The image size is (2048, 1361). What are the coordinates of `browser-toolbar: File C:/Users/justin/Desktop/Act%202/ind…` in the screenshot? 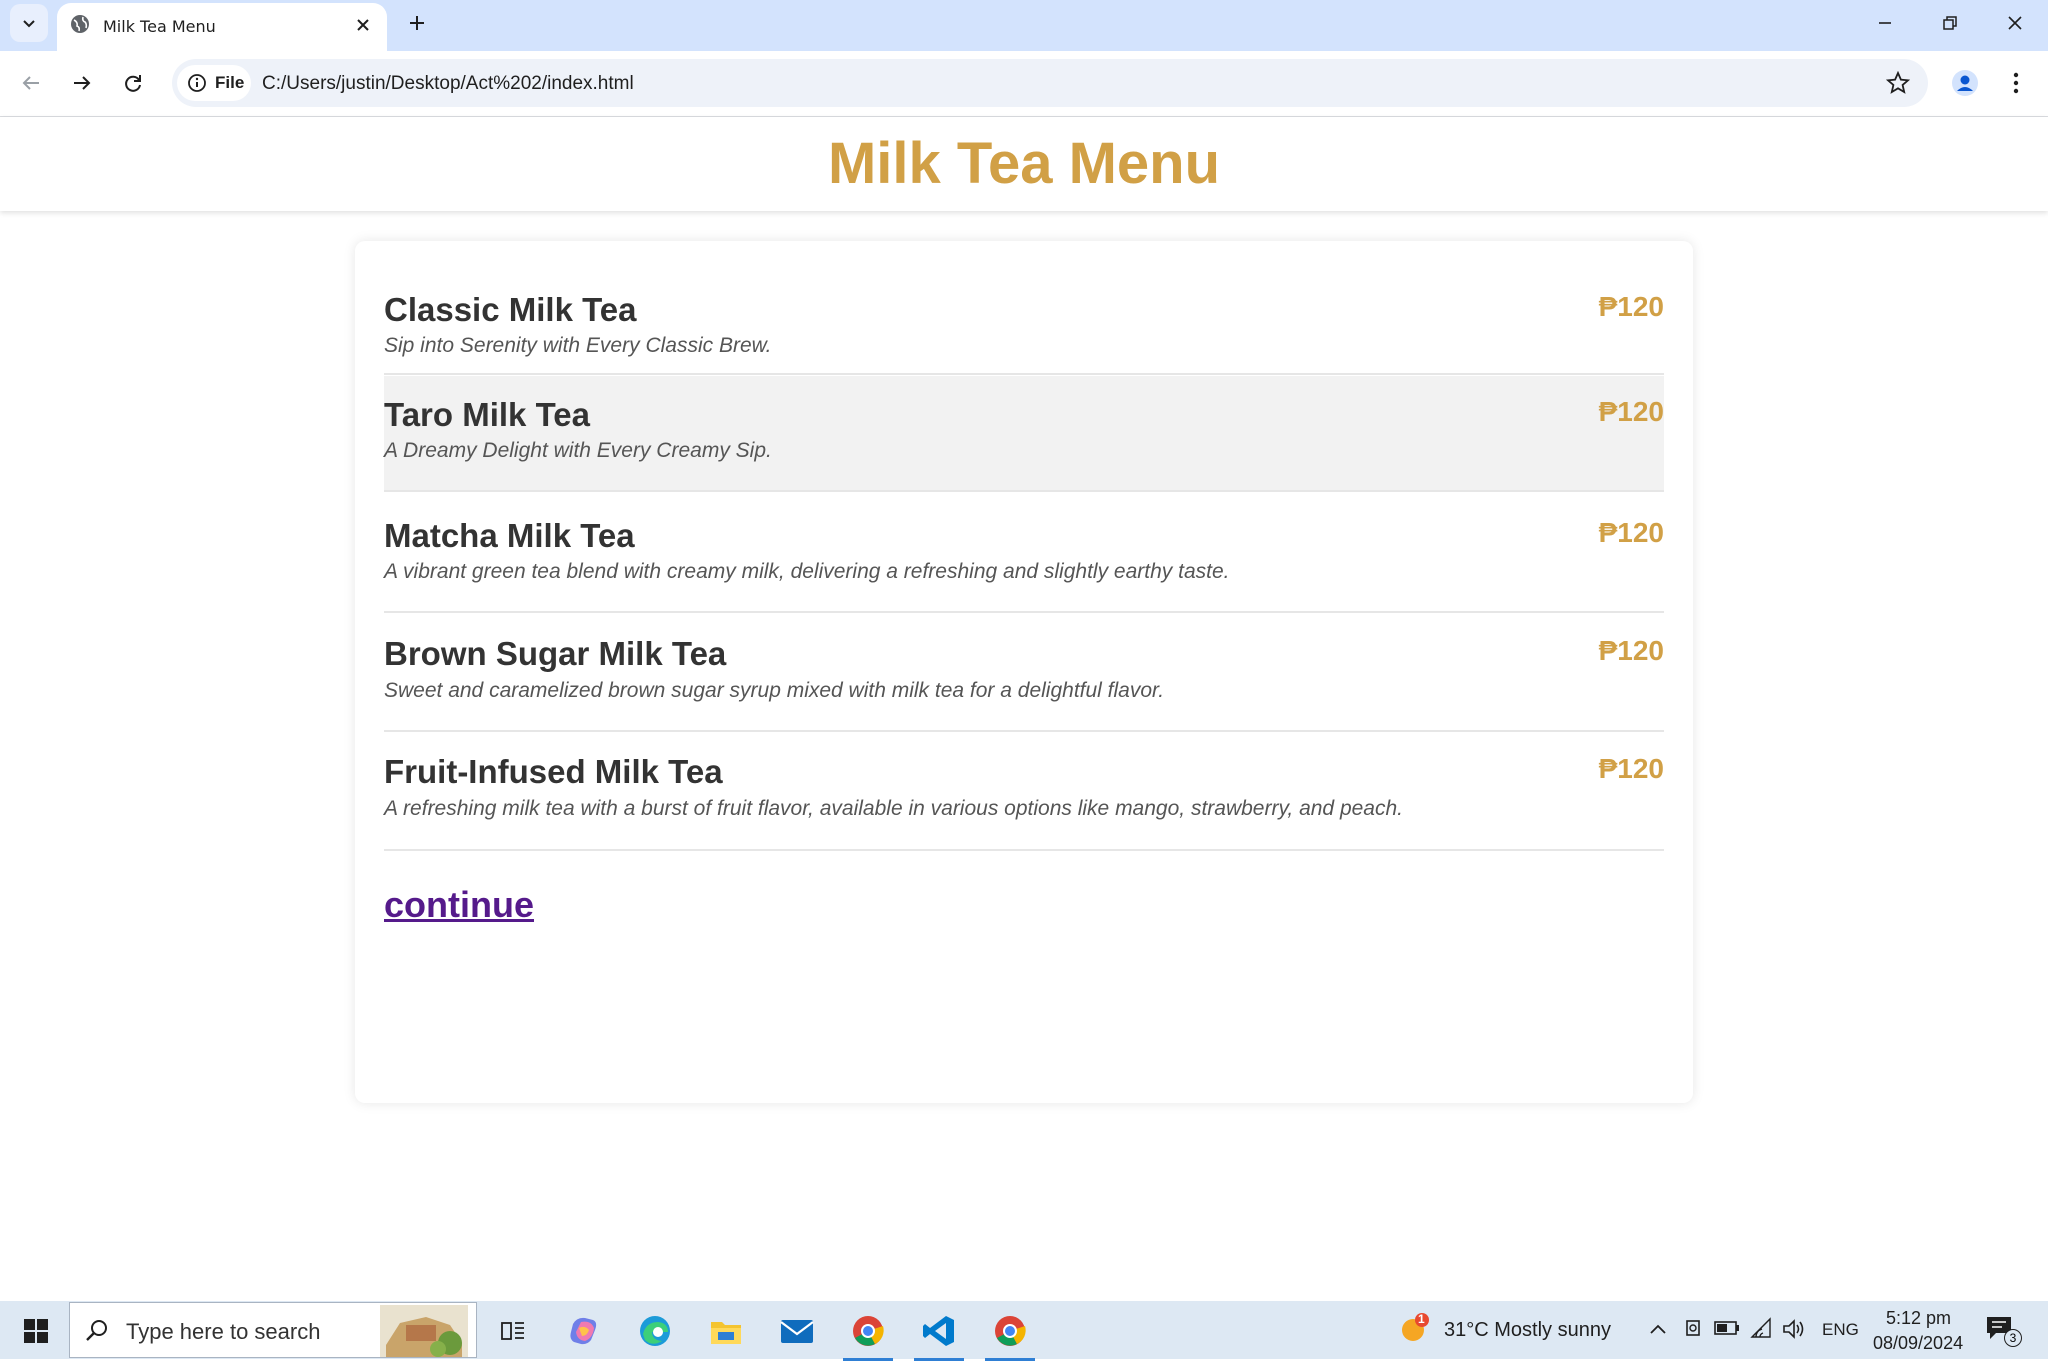 It's located at (1024, 84).